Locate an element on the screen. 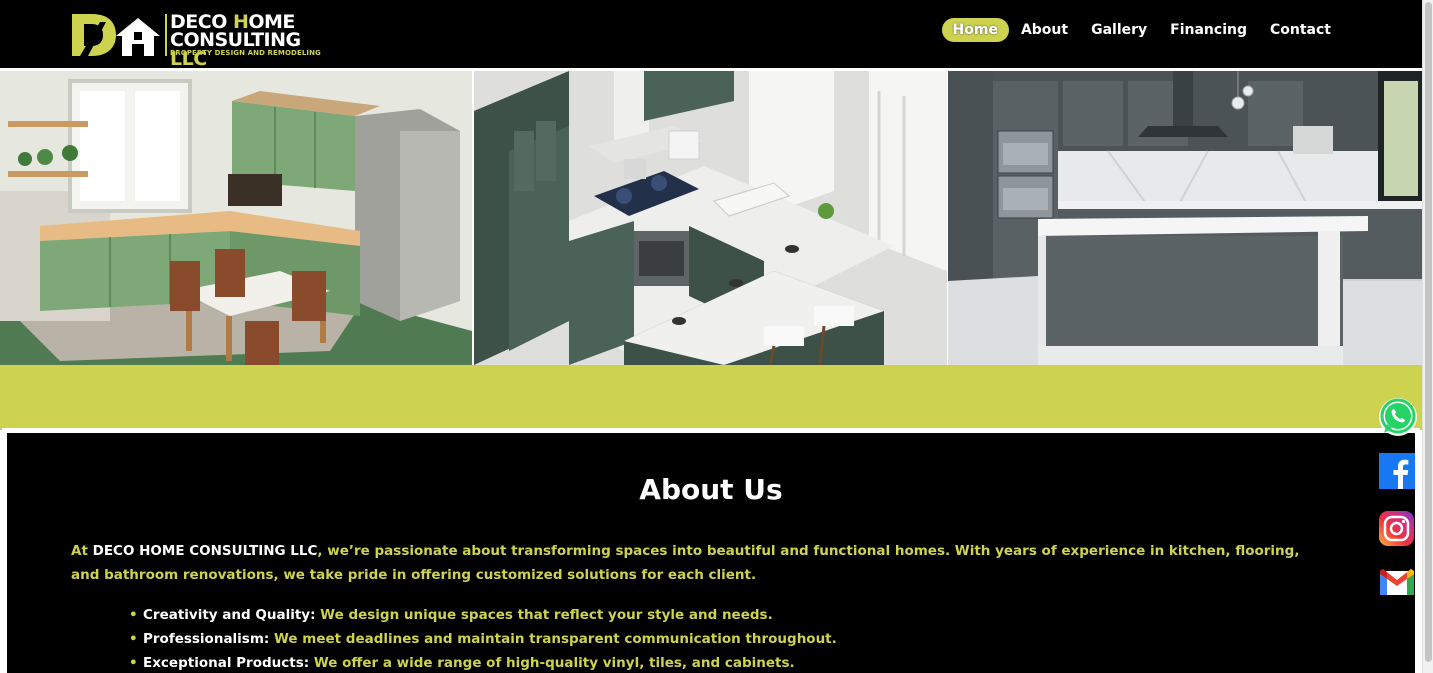 This screenshot has width=1433, height=673. hero-image-dark-kitchen is located at coordinates (710, 218).